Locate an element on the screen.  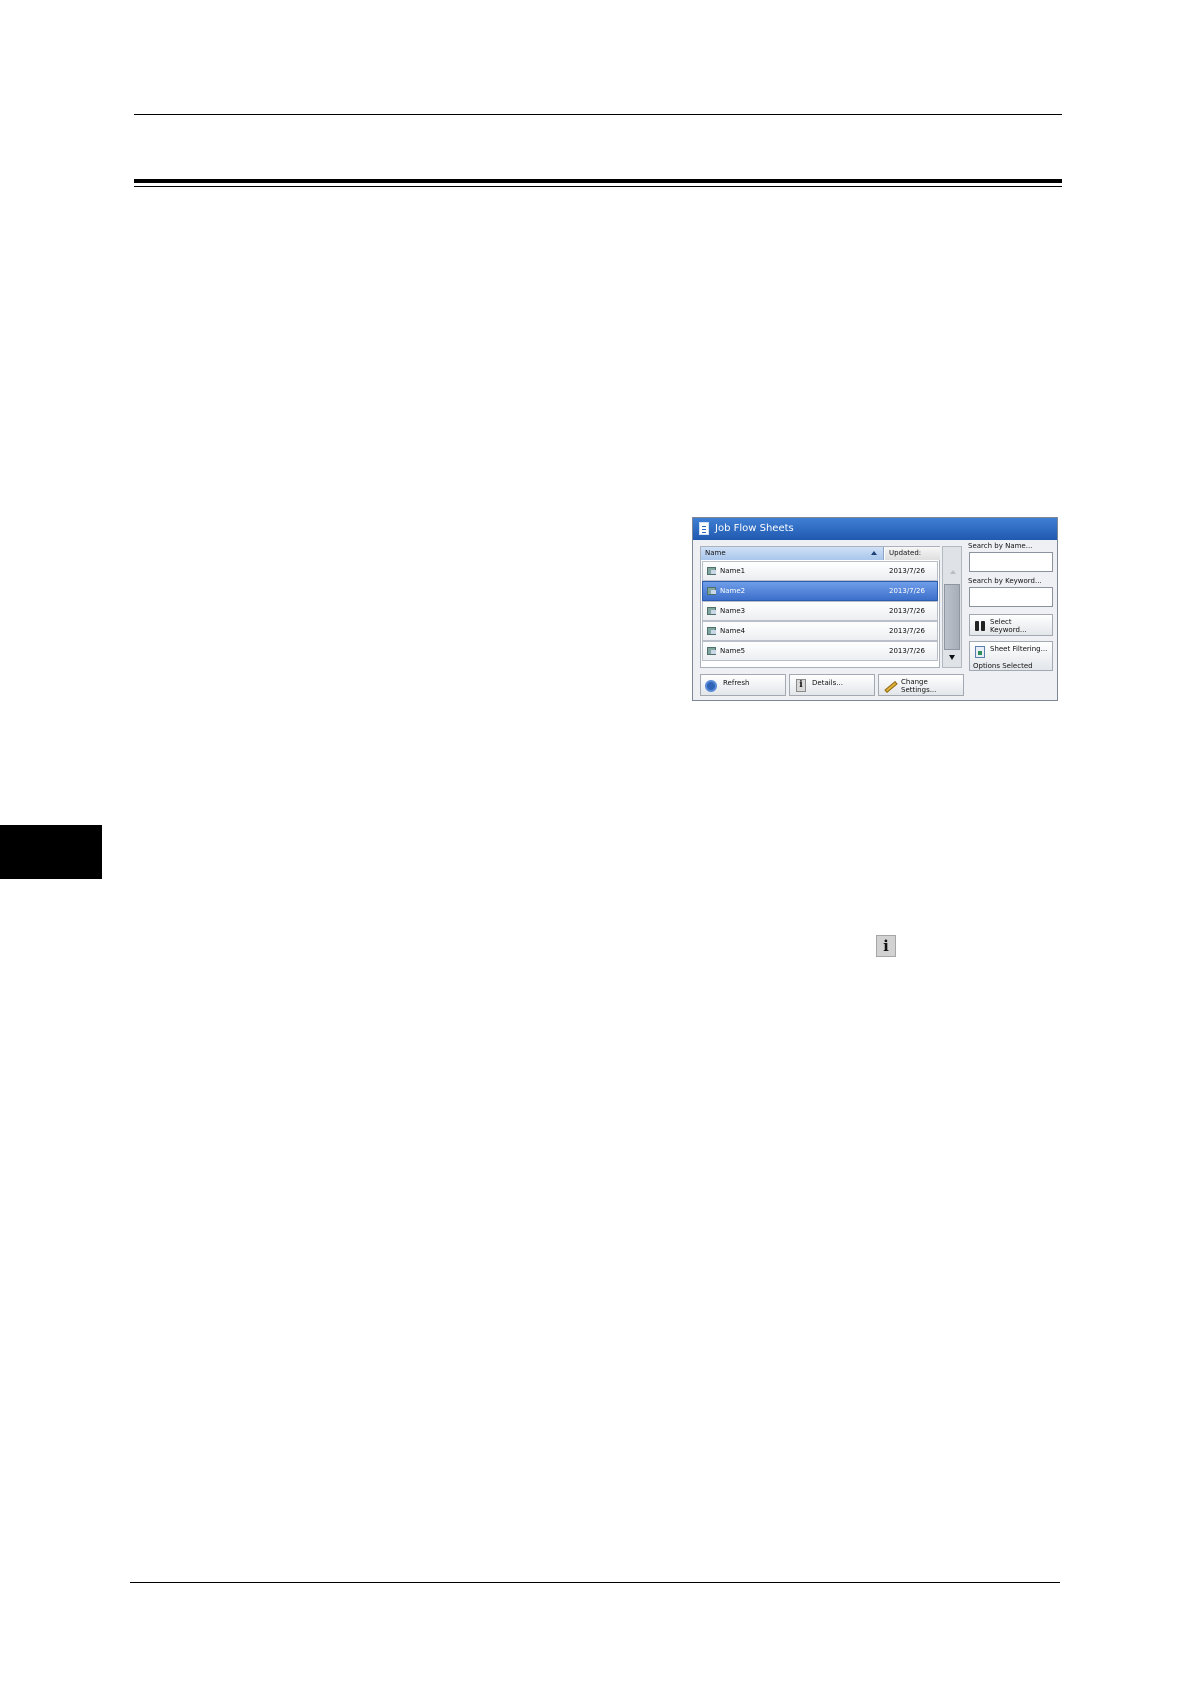
list-item-name: Name3 is located at coordinates (733, 611).